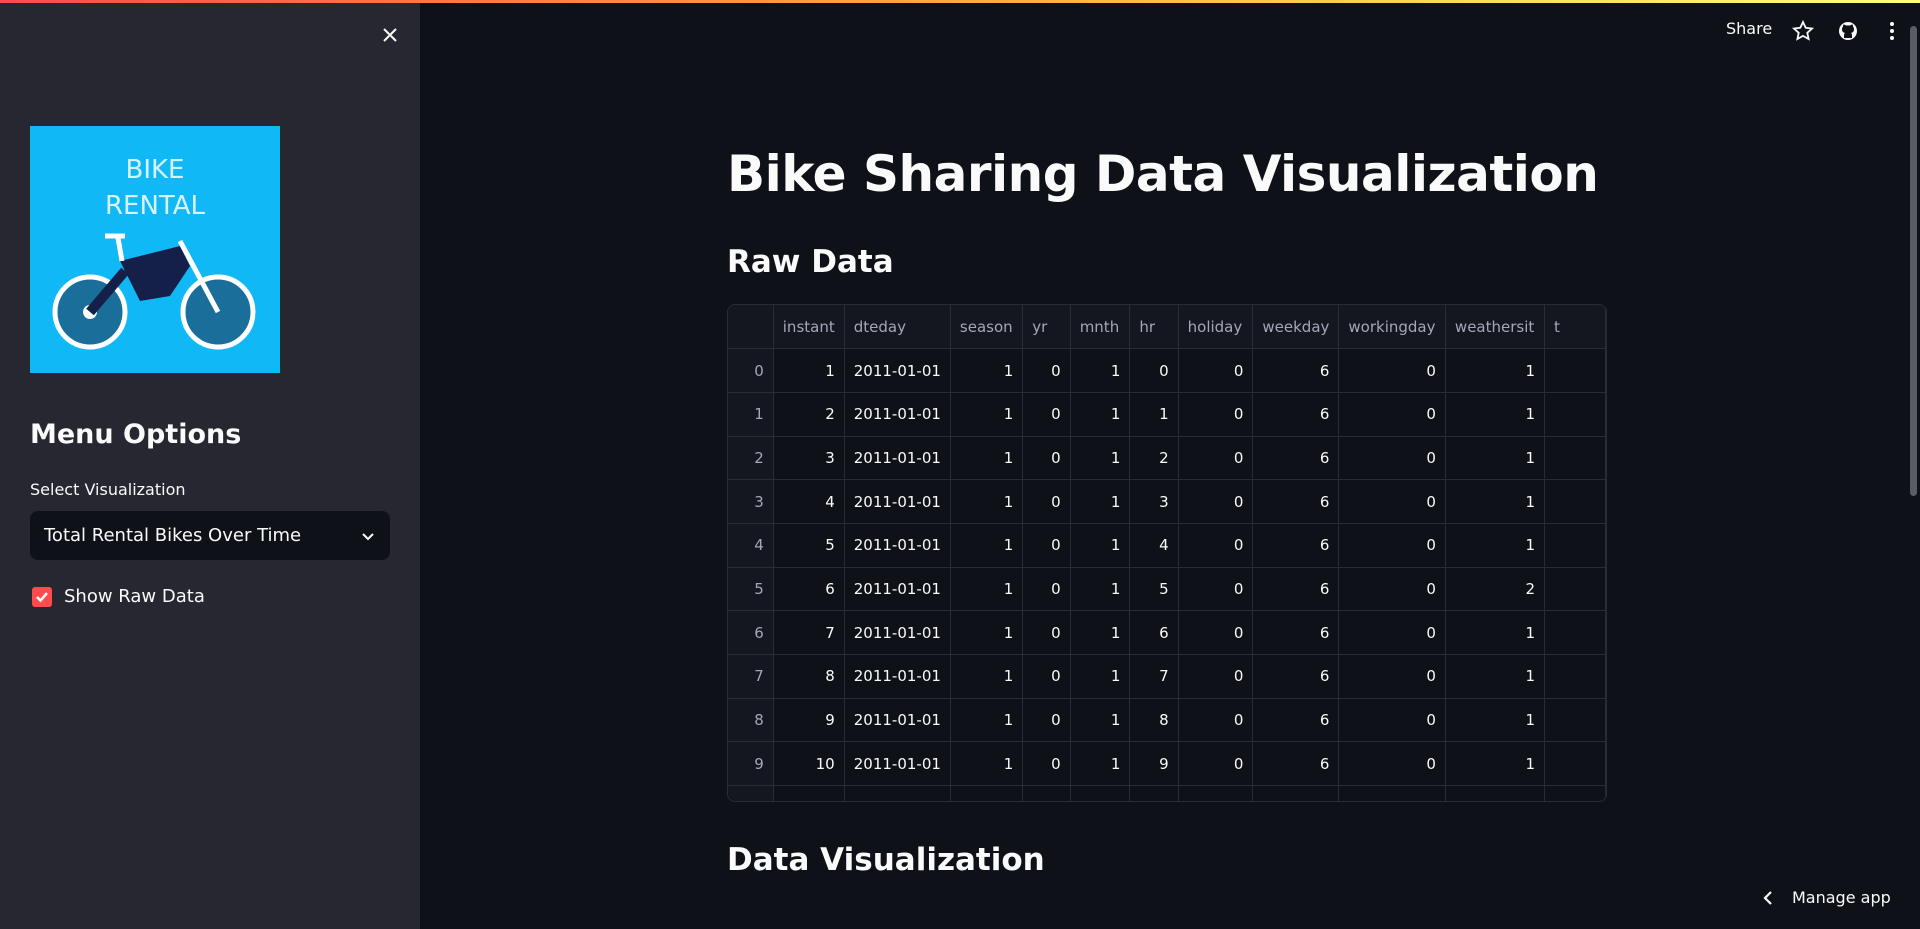 This screenshot has width=1920, height=929. What do you see at coordinates (1913, 261) in the screenshot?
I see `page-scrollbar` at bounding box center [1913, 261].